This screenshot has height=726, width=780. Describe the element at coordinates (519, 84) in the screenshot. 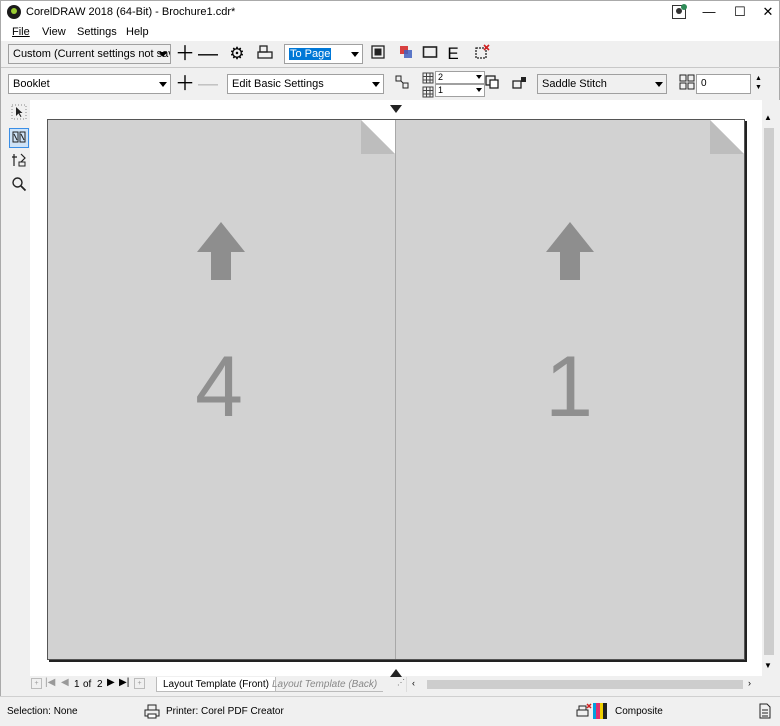

I see `lock-layout-icon` at that location.